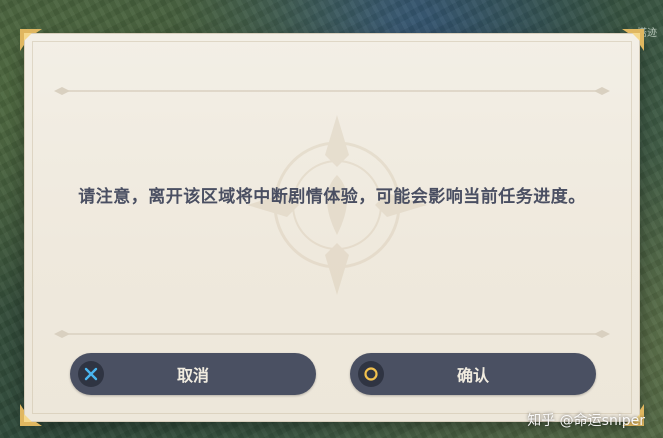 The width and height of the screenshot is (663, 438). What do you see at coordinates (332, 334) in the screenshot?
I see `bottom-divider` at bounding box center [332, 334].